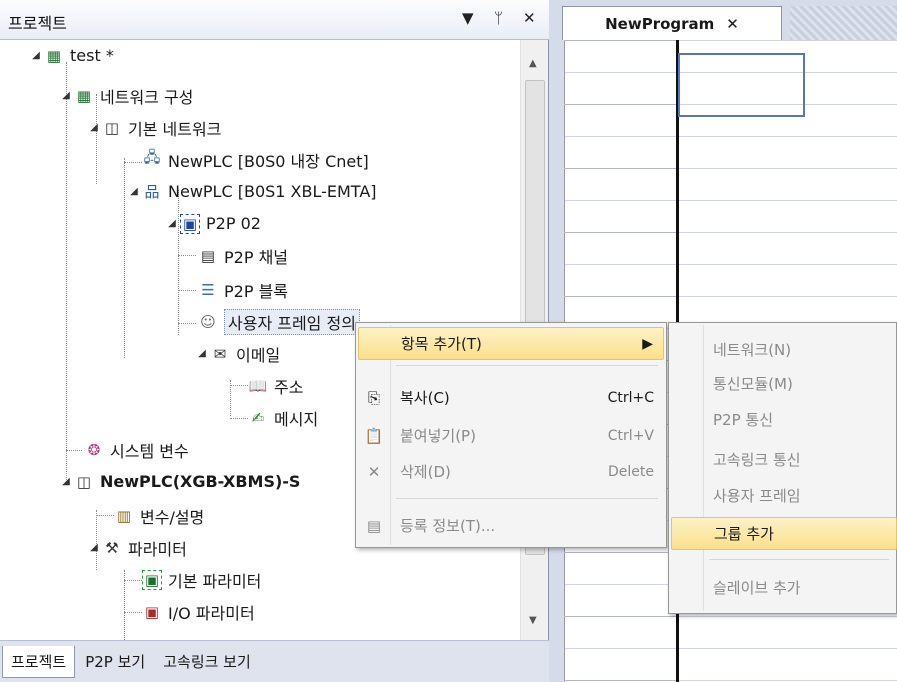 The image size is (897, 682). I want to click on ethernet-module-icon: 品, so click(152, 192).